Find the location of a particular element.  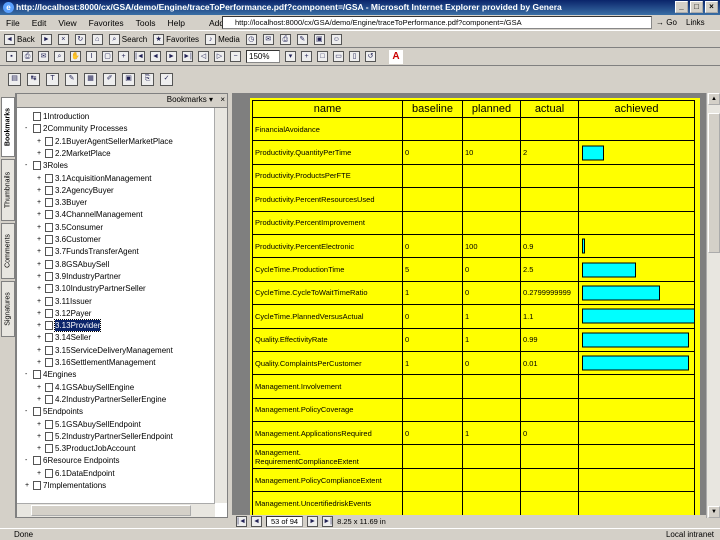

bookmark-item: +7Implementations is located at coordinates (65, 485).